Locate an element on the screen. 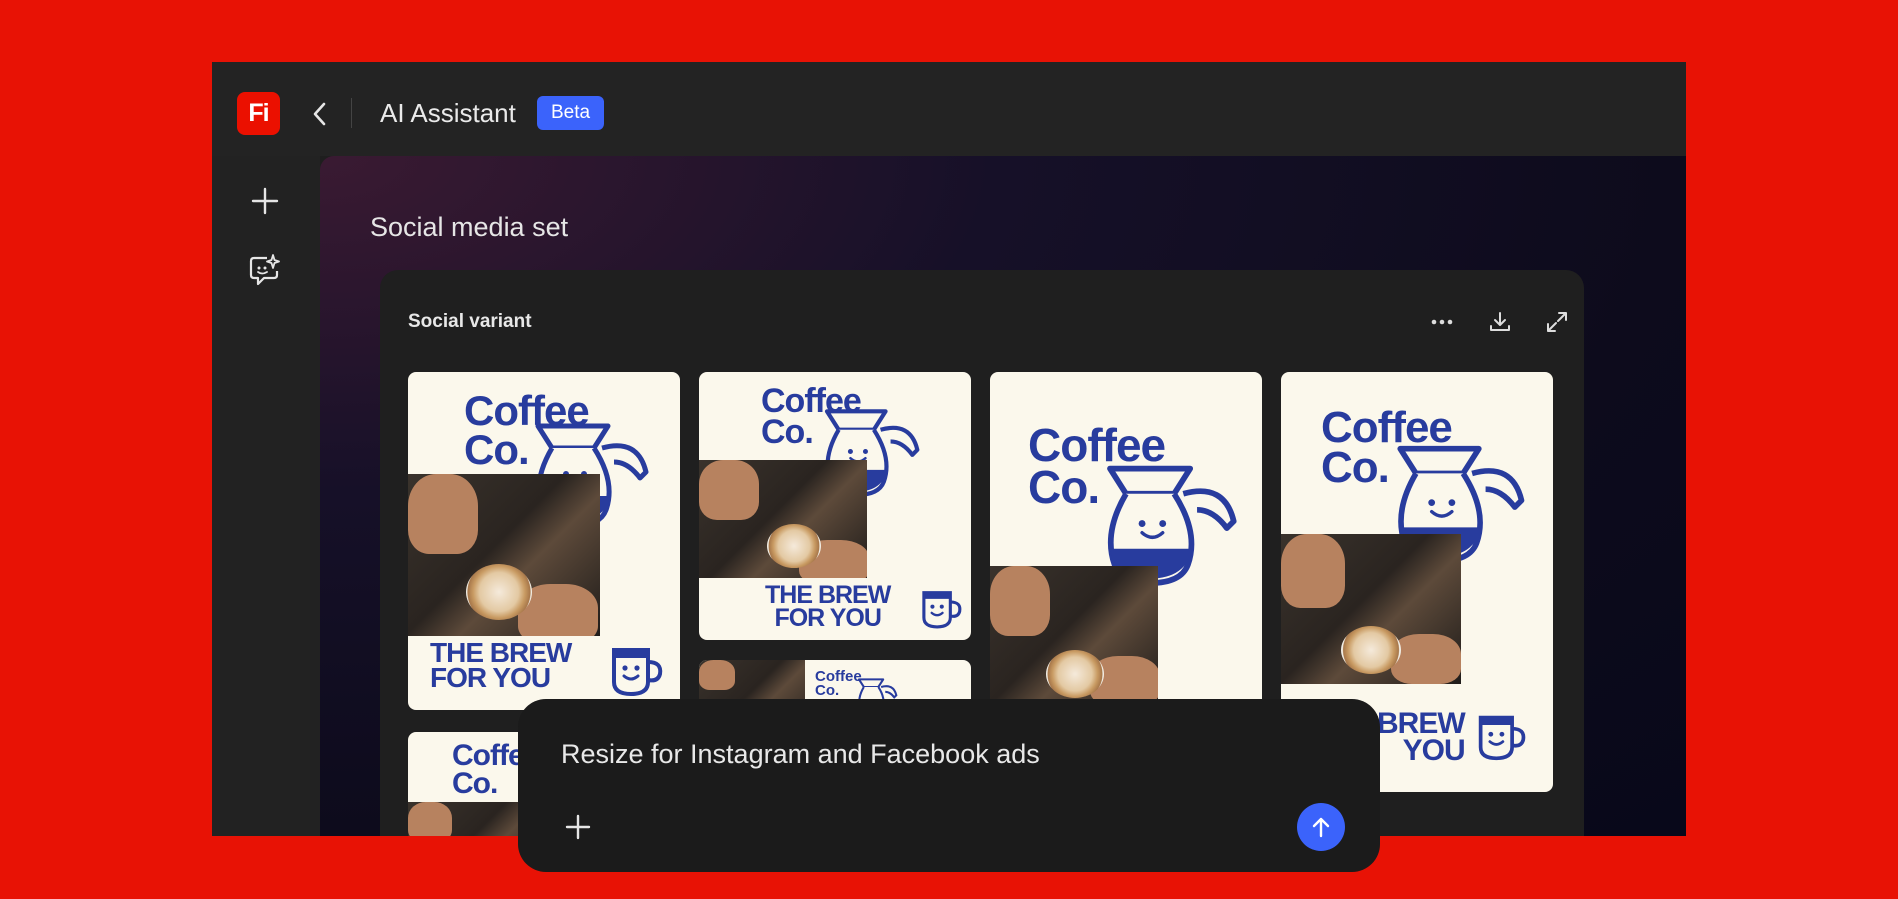 This screenshot has width=1898, height=899. variant-thumbnail-1: Coffee Co. THE BREW FOR YOU is located at coordinates (544, 541).